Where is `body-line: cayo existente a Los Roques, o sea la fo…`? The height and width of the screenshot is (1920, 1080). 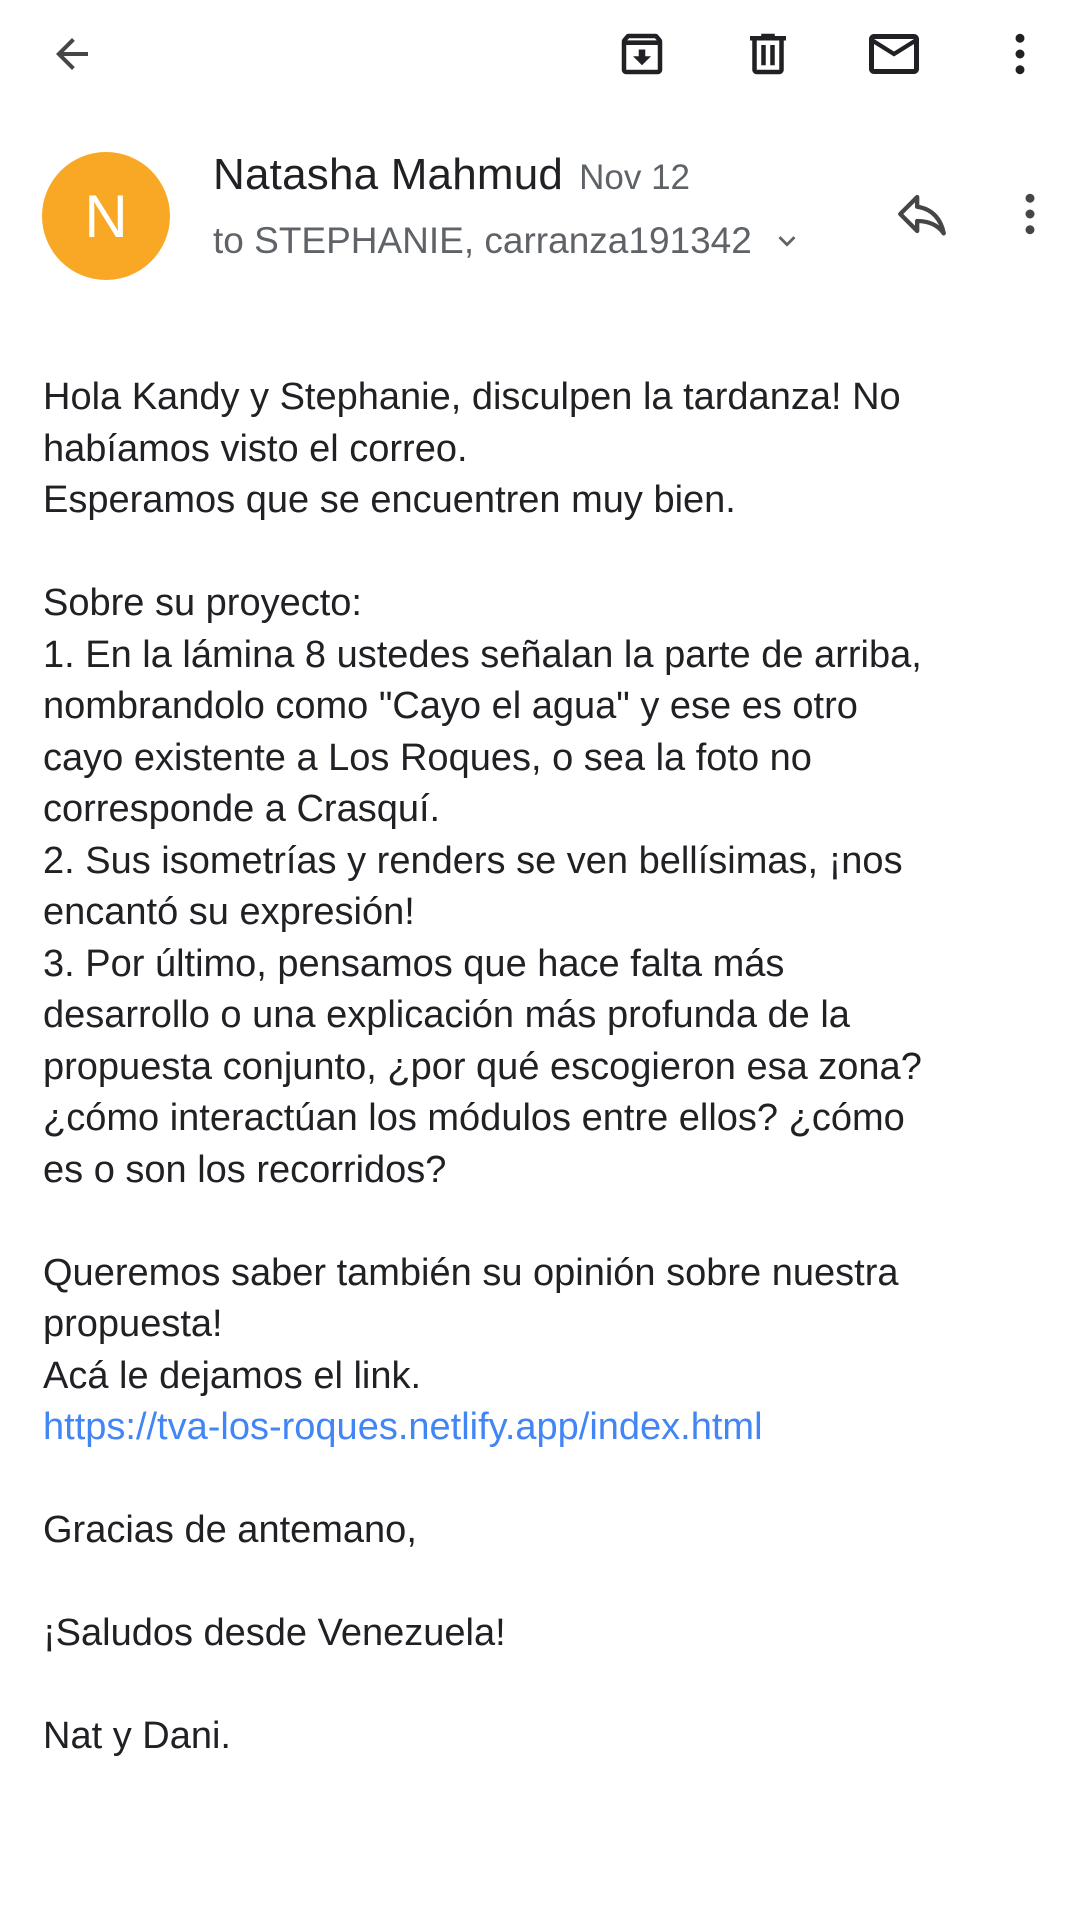
body-line: cayo existente a Los Roques, o sea la fo… is located at coordinates (427, 757).